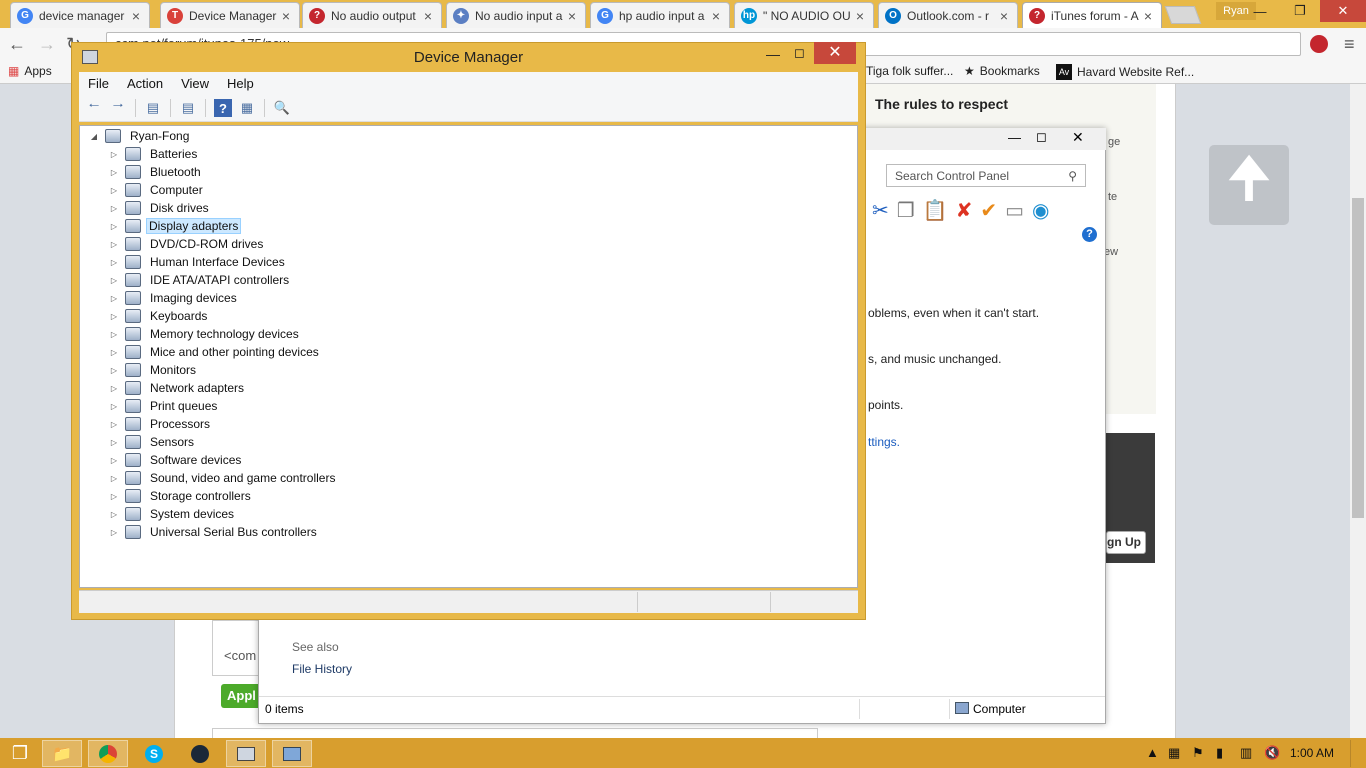 This screenshot has width=1366, height=768. I want to click on browser-tab: hp " NO AUDIO OU ×, so click(804, 15).